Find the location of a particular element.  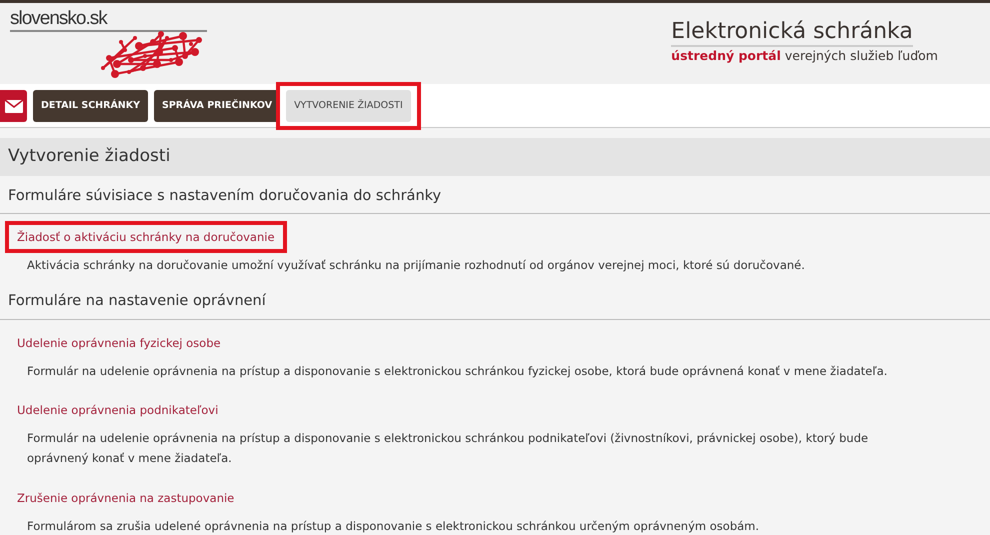

mail-tab is located at coordinates (13, 106).